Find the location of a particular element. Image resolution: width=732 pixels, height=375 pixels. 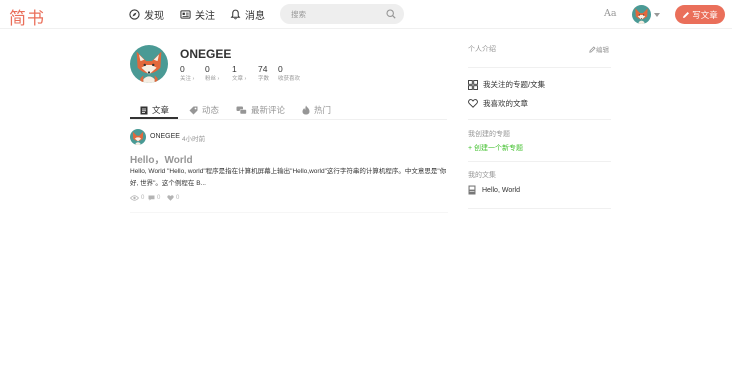

article-time: 4小时前 is located at coordinates (194, 139).